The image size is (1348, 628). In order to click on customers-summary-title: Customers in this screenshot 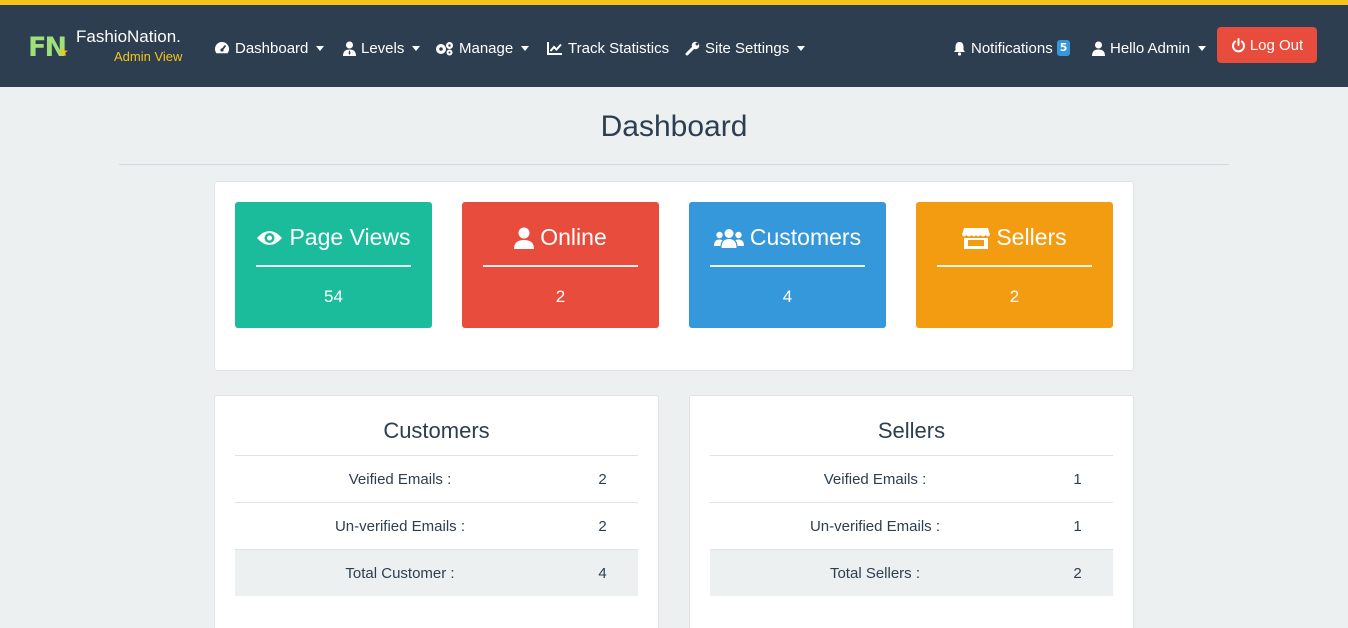, I will do `click(436, 430)`.